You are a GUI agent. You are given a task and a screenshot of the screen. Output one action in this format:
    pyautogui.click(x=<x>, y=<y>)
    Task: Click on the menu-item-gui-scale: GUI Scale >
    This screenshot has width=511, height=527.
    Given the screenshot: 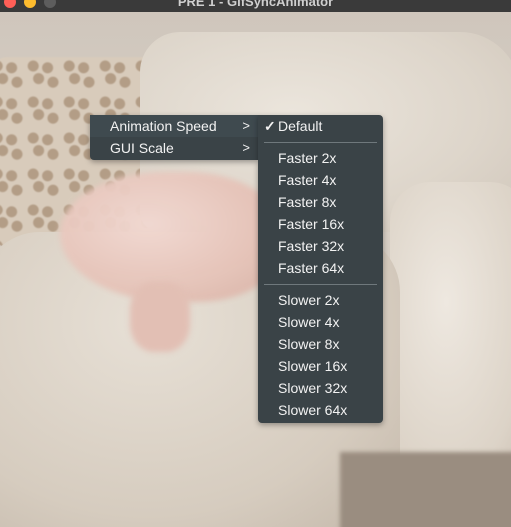 What is the action you would take?
    pyautogui.click(x=174, y=148)
    